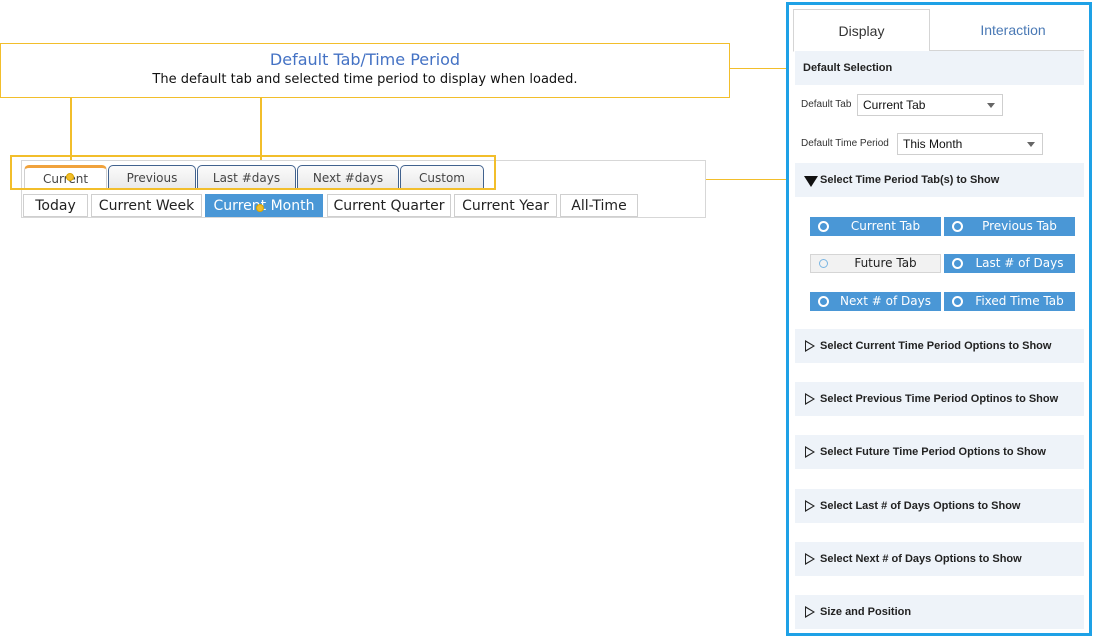  I want to click on period-all-time-label: All-Time, so click(599, 206).